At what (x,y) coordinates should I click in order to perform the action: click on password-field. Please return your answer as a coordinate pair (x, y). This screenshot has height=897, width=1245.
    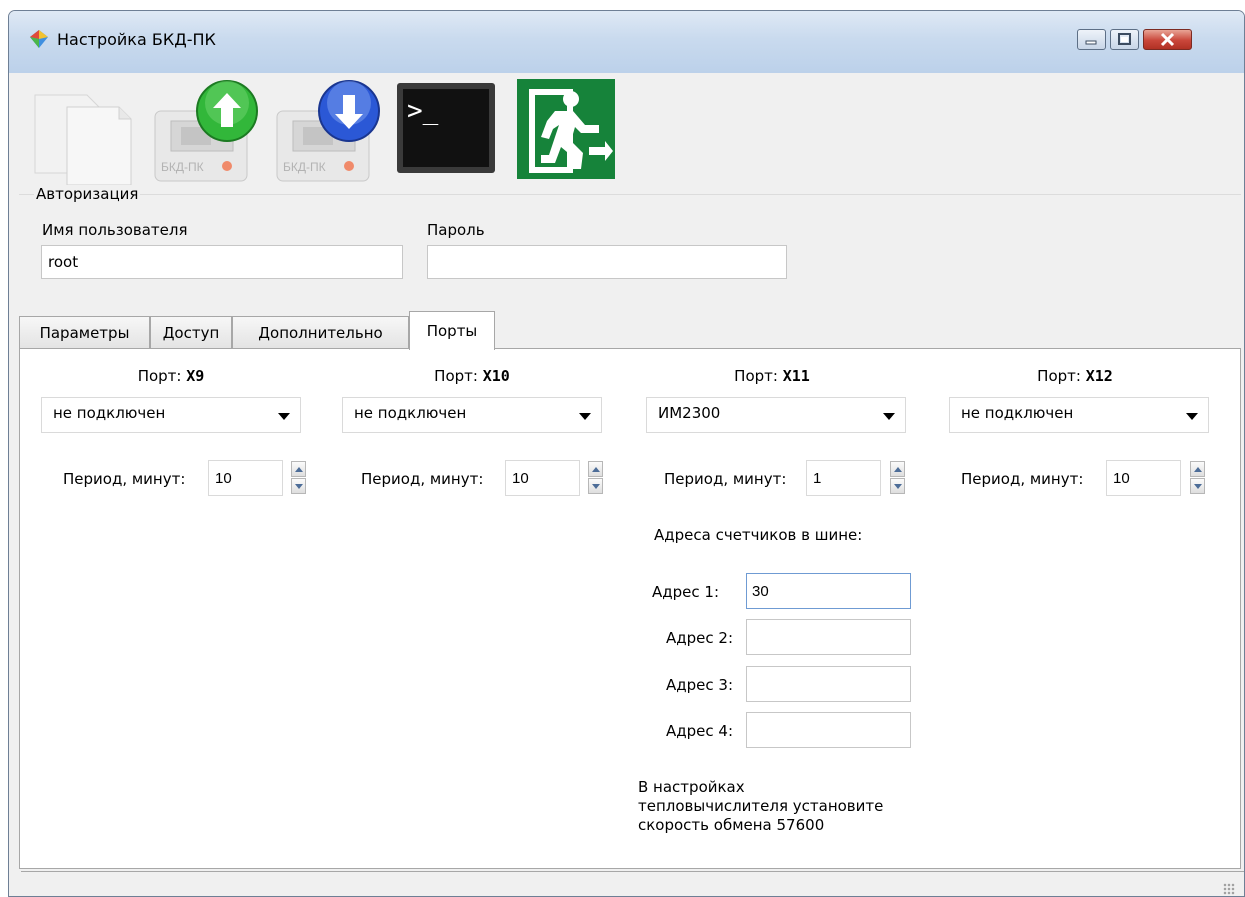
    Looking at the image, I should click on (607, 262).